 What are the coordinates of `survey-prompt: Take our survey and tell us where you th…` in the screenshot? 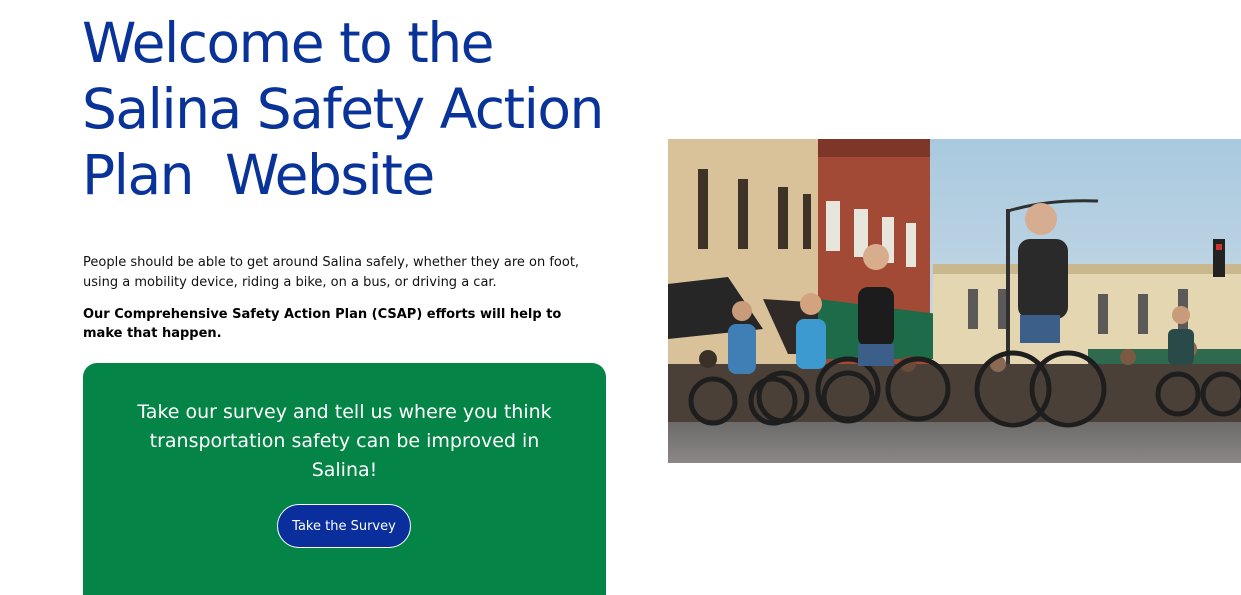 It's located at (344, 441).